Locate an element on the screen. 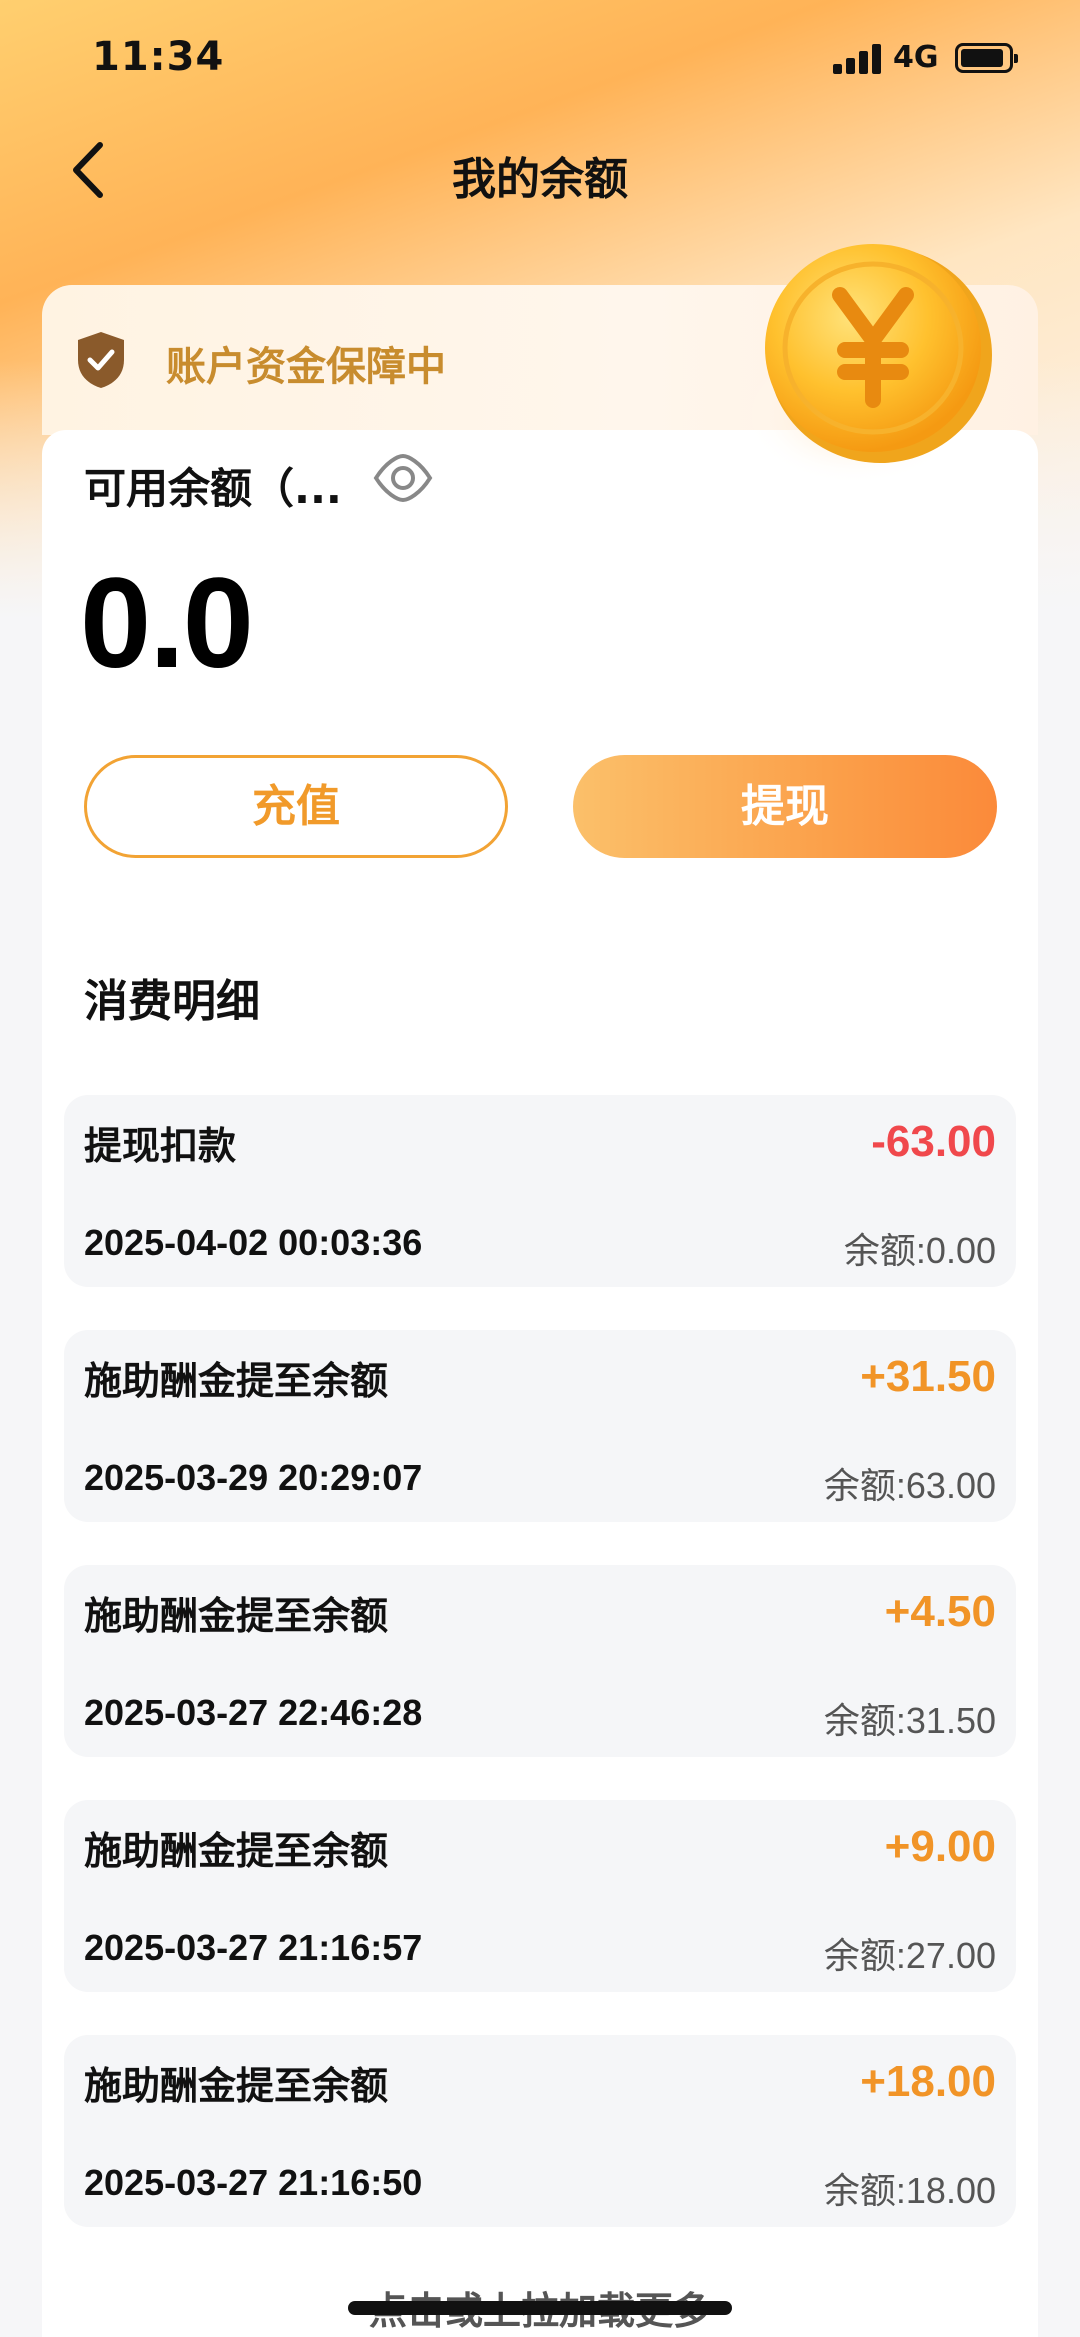 Image resolution: width=1080 pixels, height=2337 pixels. yuan-coin-icon is located at coordinates (871, 364).